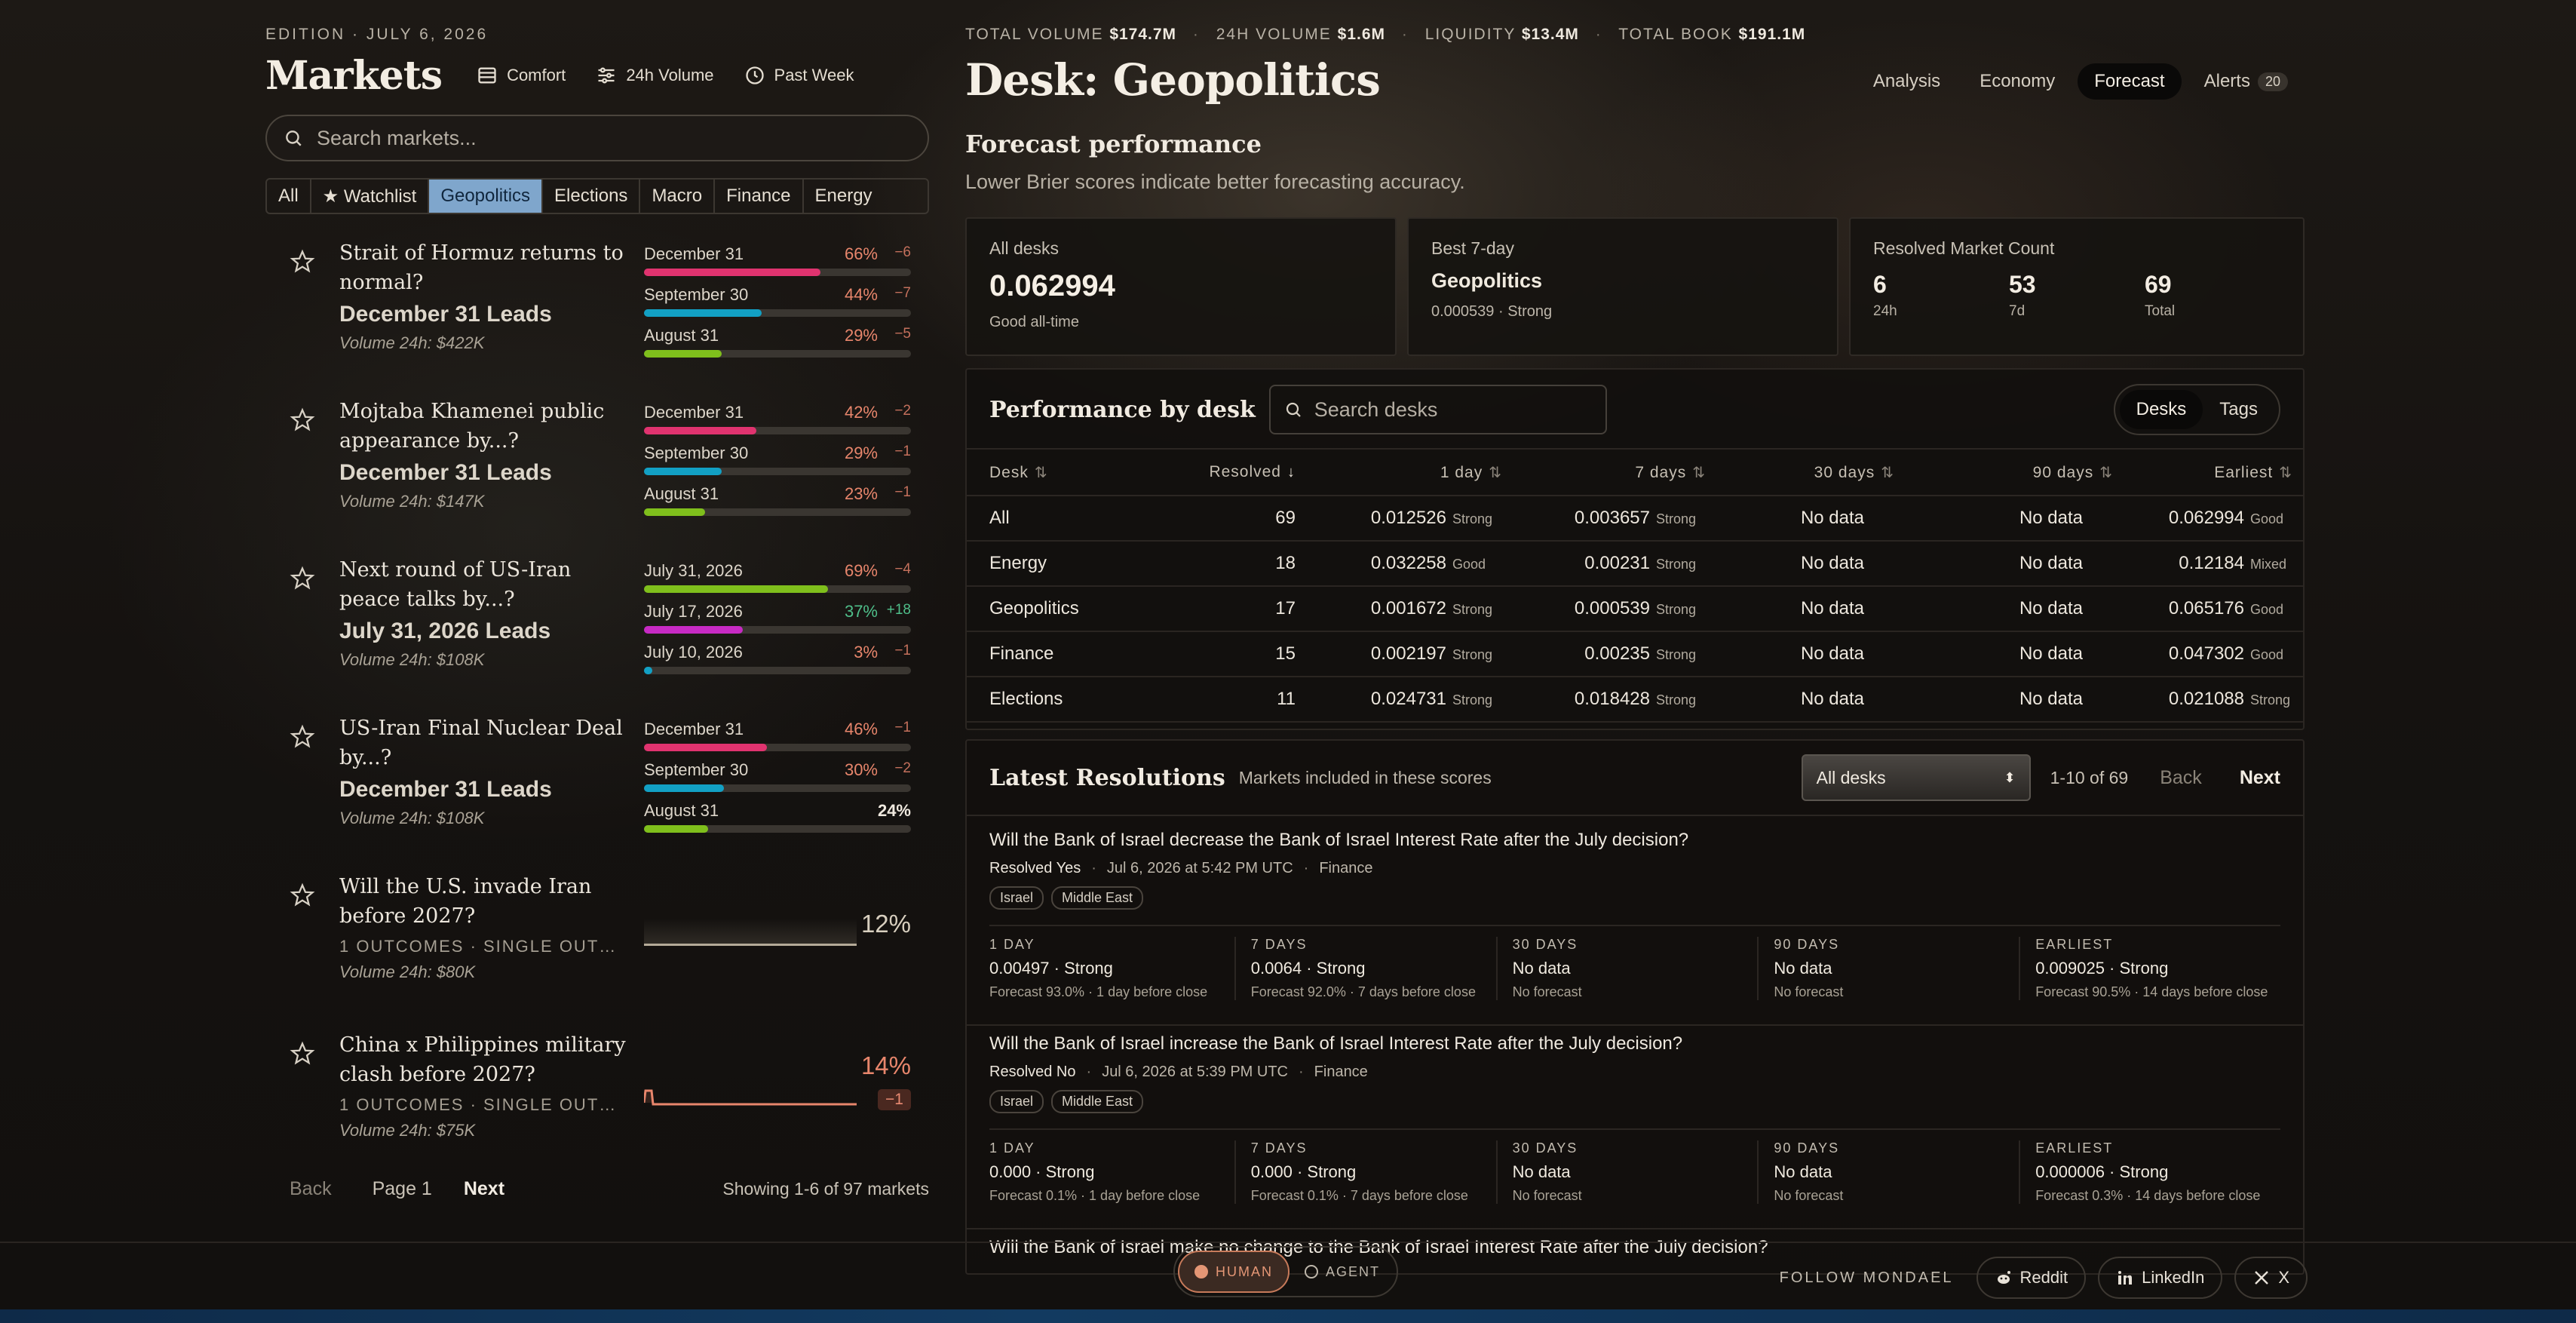 This screenshot has width=2576, height=1323. Describe the element at coordinates (2262, 1278) in the screenshot. I see `x-icon` at that location.